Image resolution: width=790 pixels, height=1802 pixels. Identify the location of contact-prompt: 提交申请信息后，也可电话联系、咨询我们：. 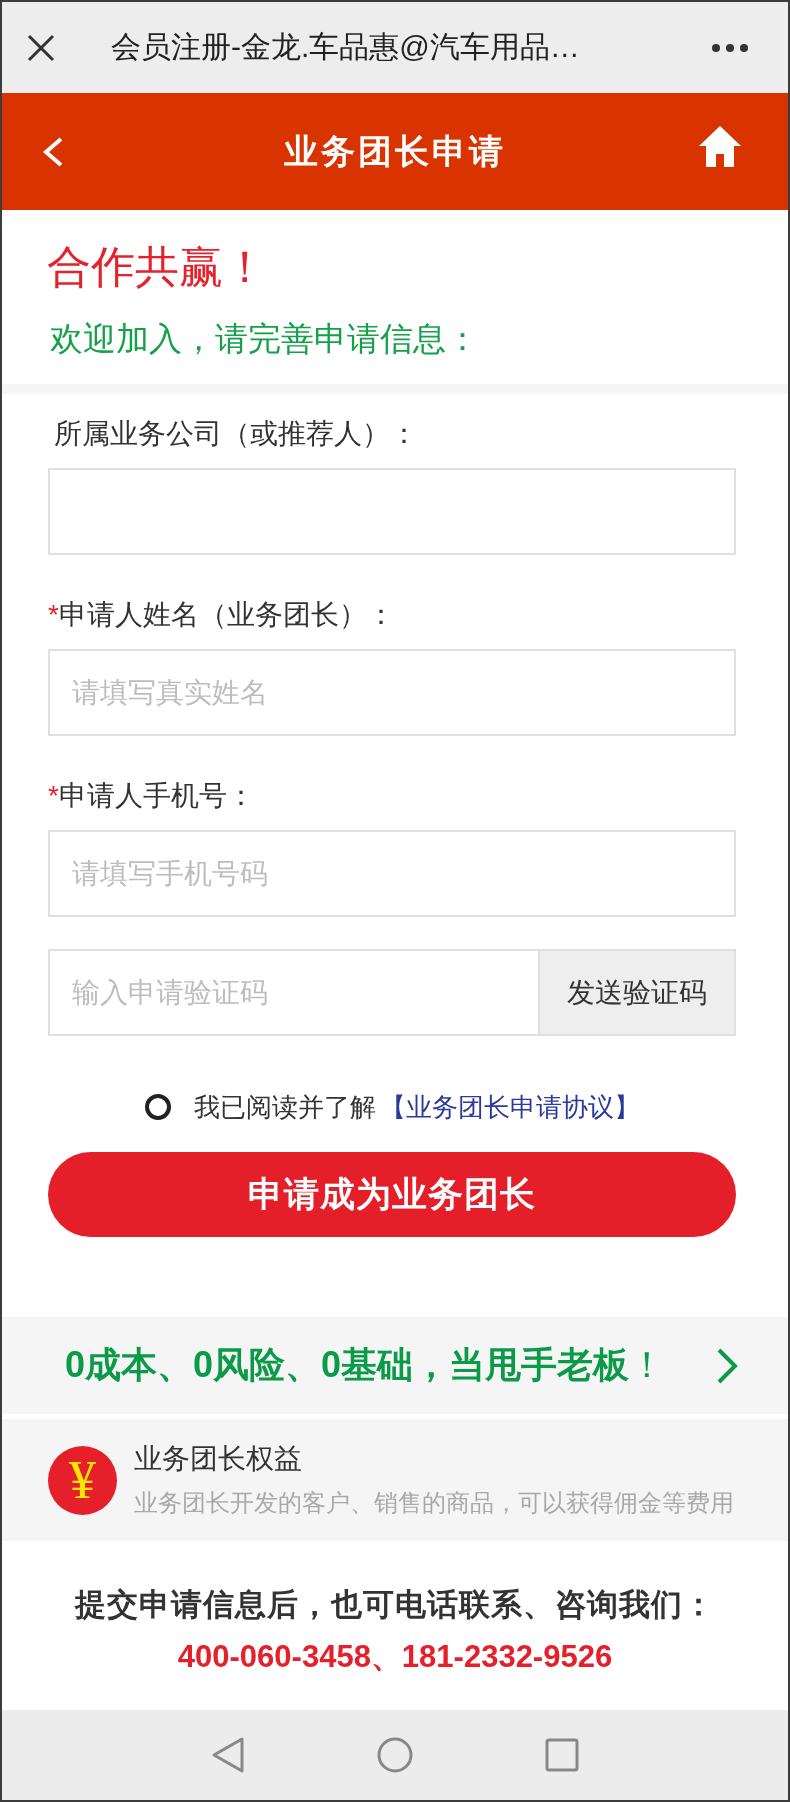
(395, 1605).